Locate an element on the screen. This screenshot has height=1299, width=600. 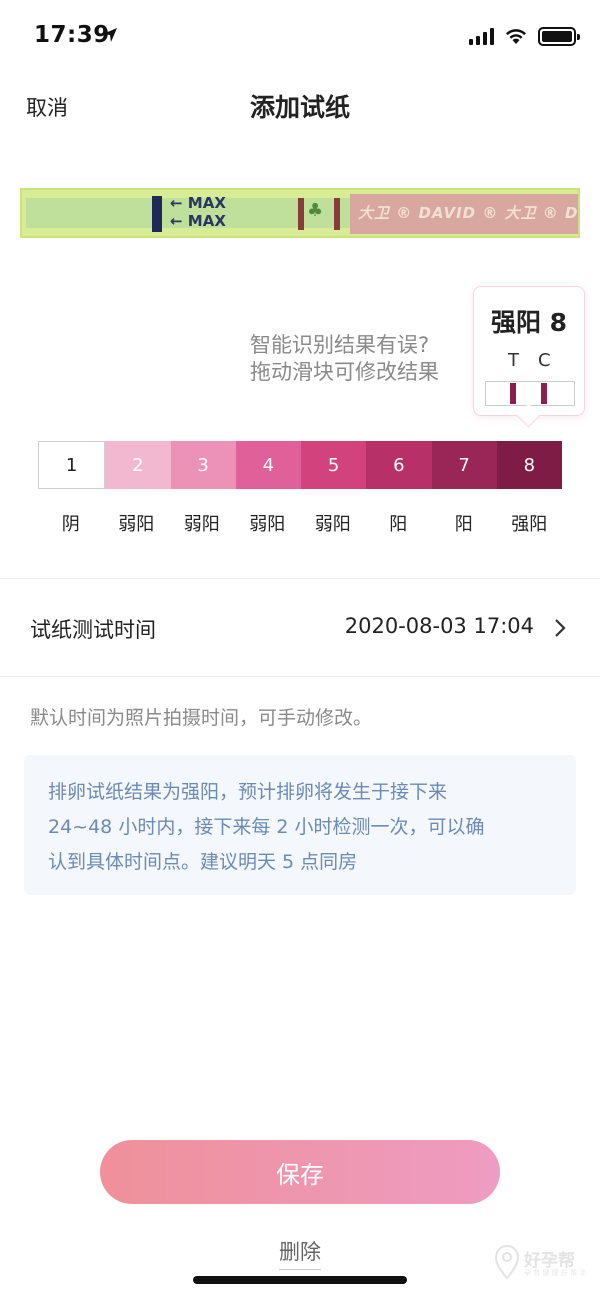
advice-line-3: 认到具体时间点。建议明天 5 点同房 is located at coordinates (203, 862).